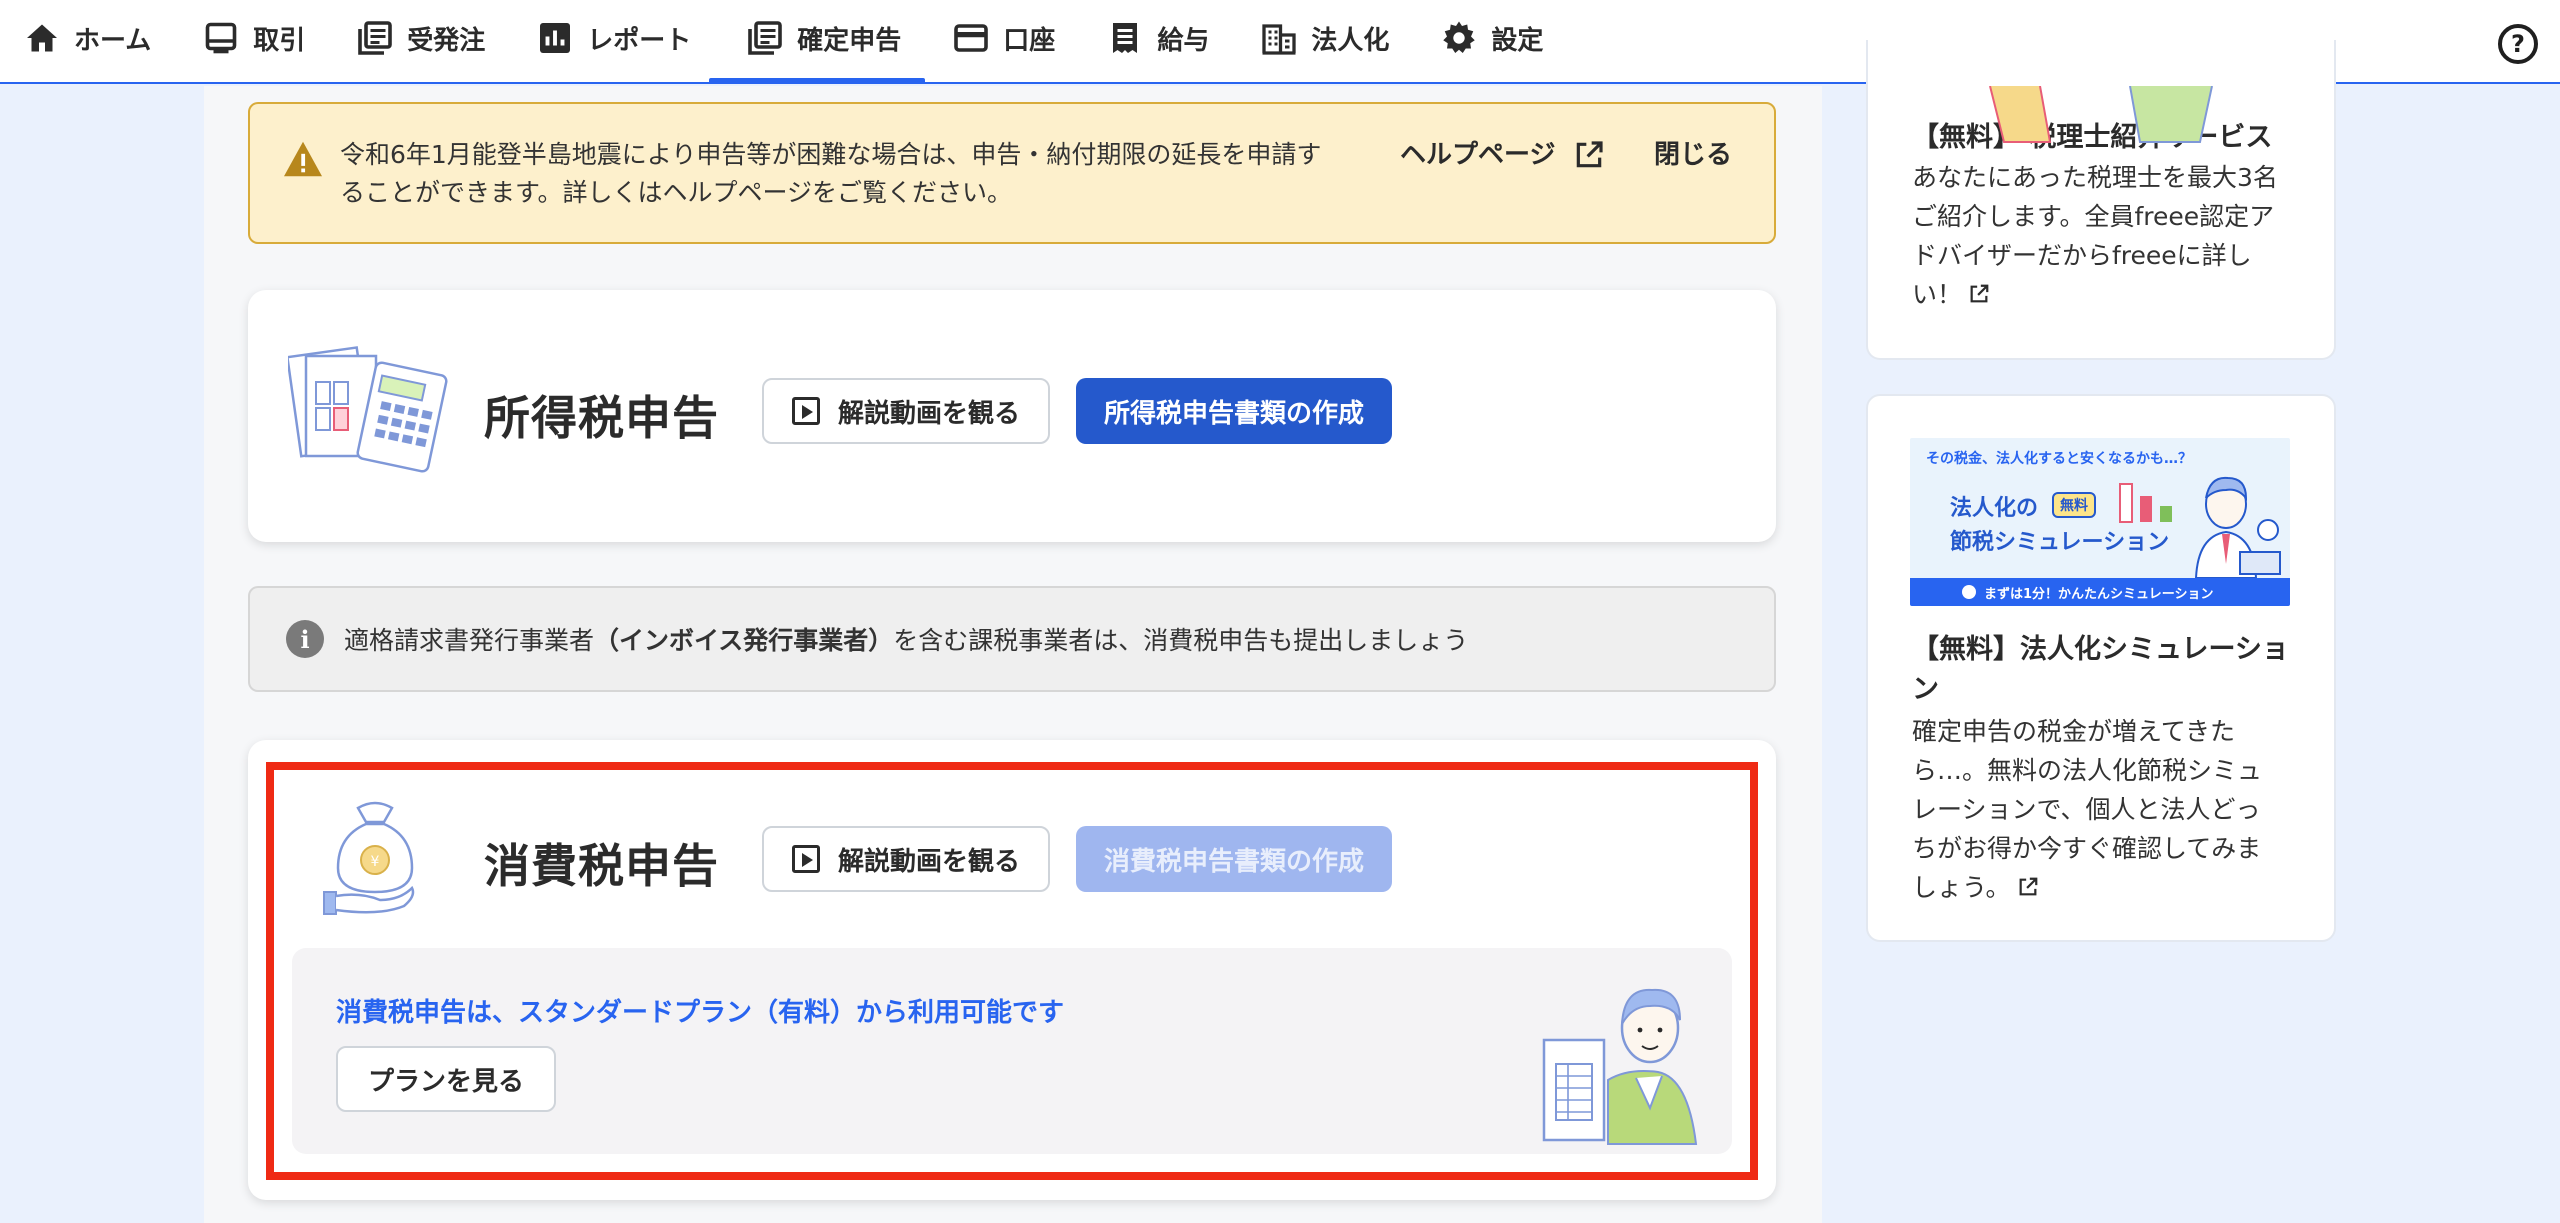 This screenshot has height=1223, width=2560. What do you see at coordinates (375, 38) in the screenshot?
I see `orders-icon` at bounding box center [375, 38].